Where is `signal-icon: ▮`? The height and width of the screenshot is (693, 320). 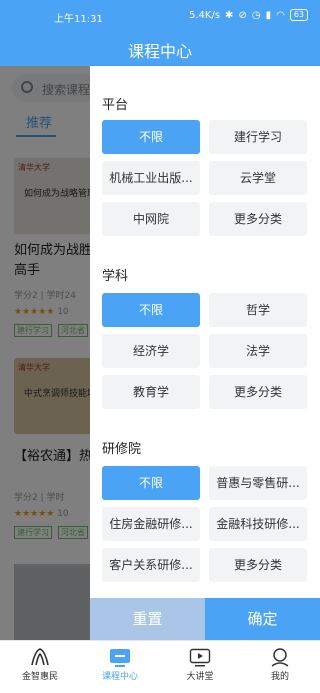 signal-icon: ▮ is located at coordinates (268, 15).